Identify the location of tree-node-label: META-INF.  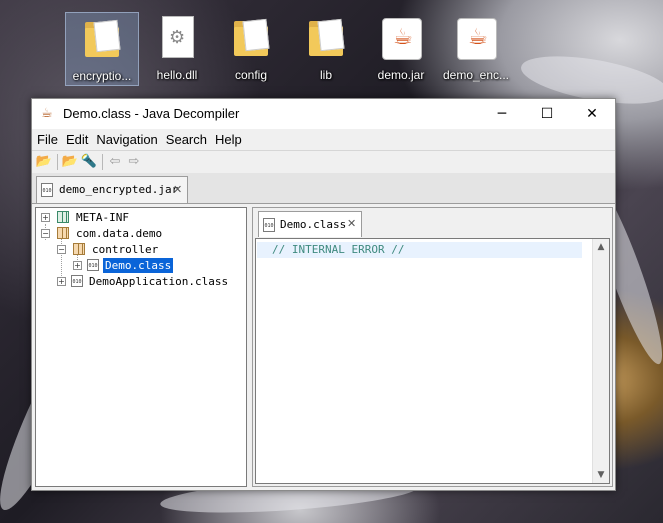
(102, 217).